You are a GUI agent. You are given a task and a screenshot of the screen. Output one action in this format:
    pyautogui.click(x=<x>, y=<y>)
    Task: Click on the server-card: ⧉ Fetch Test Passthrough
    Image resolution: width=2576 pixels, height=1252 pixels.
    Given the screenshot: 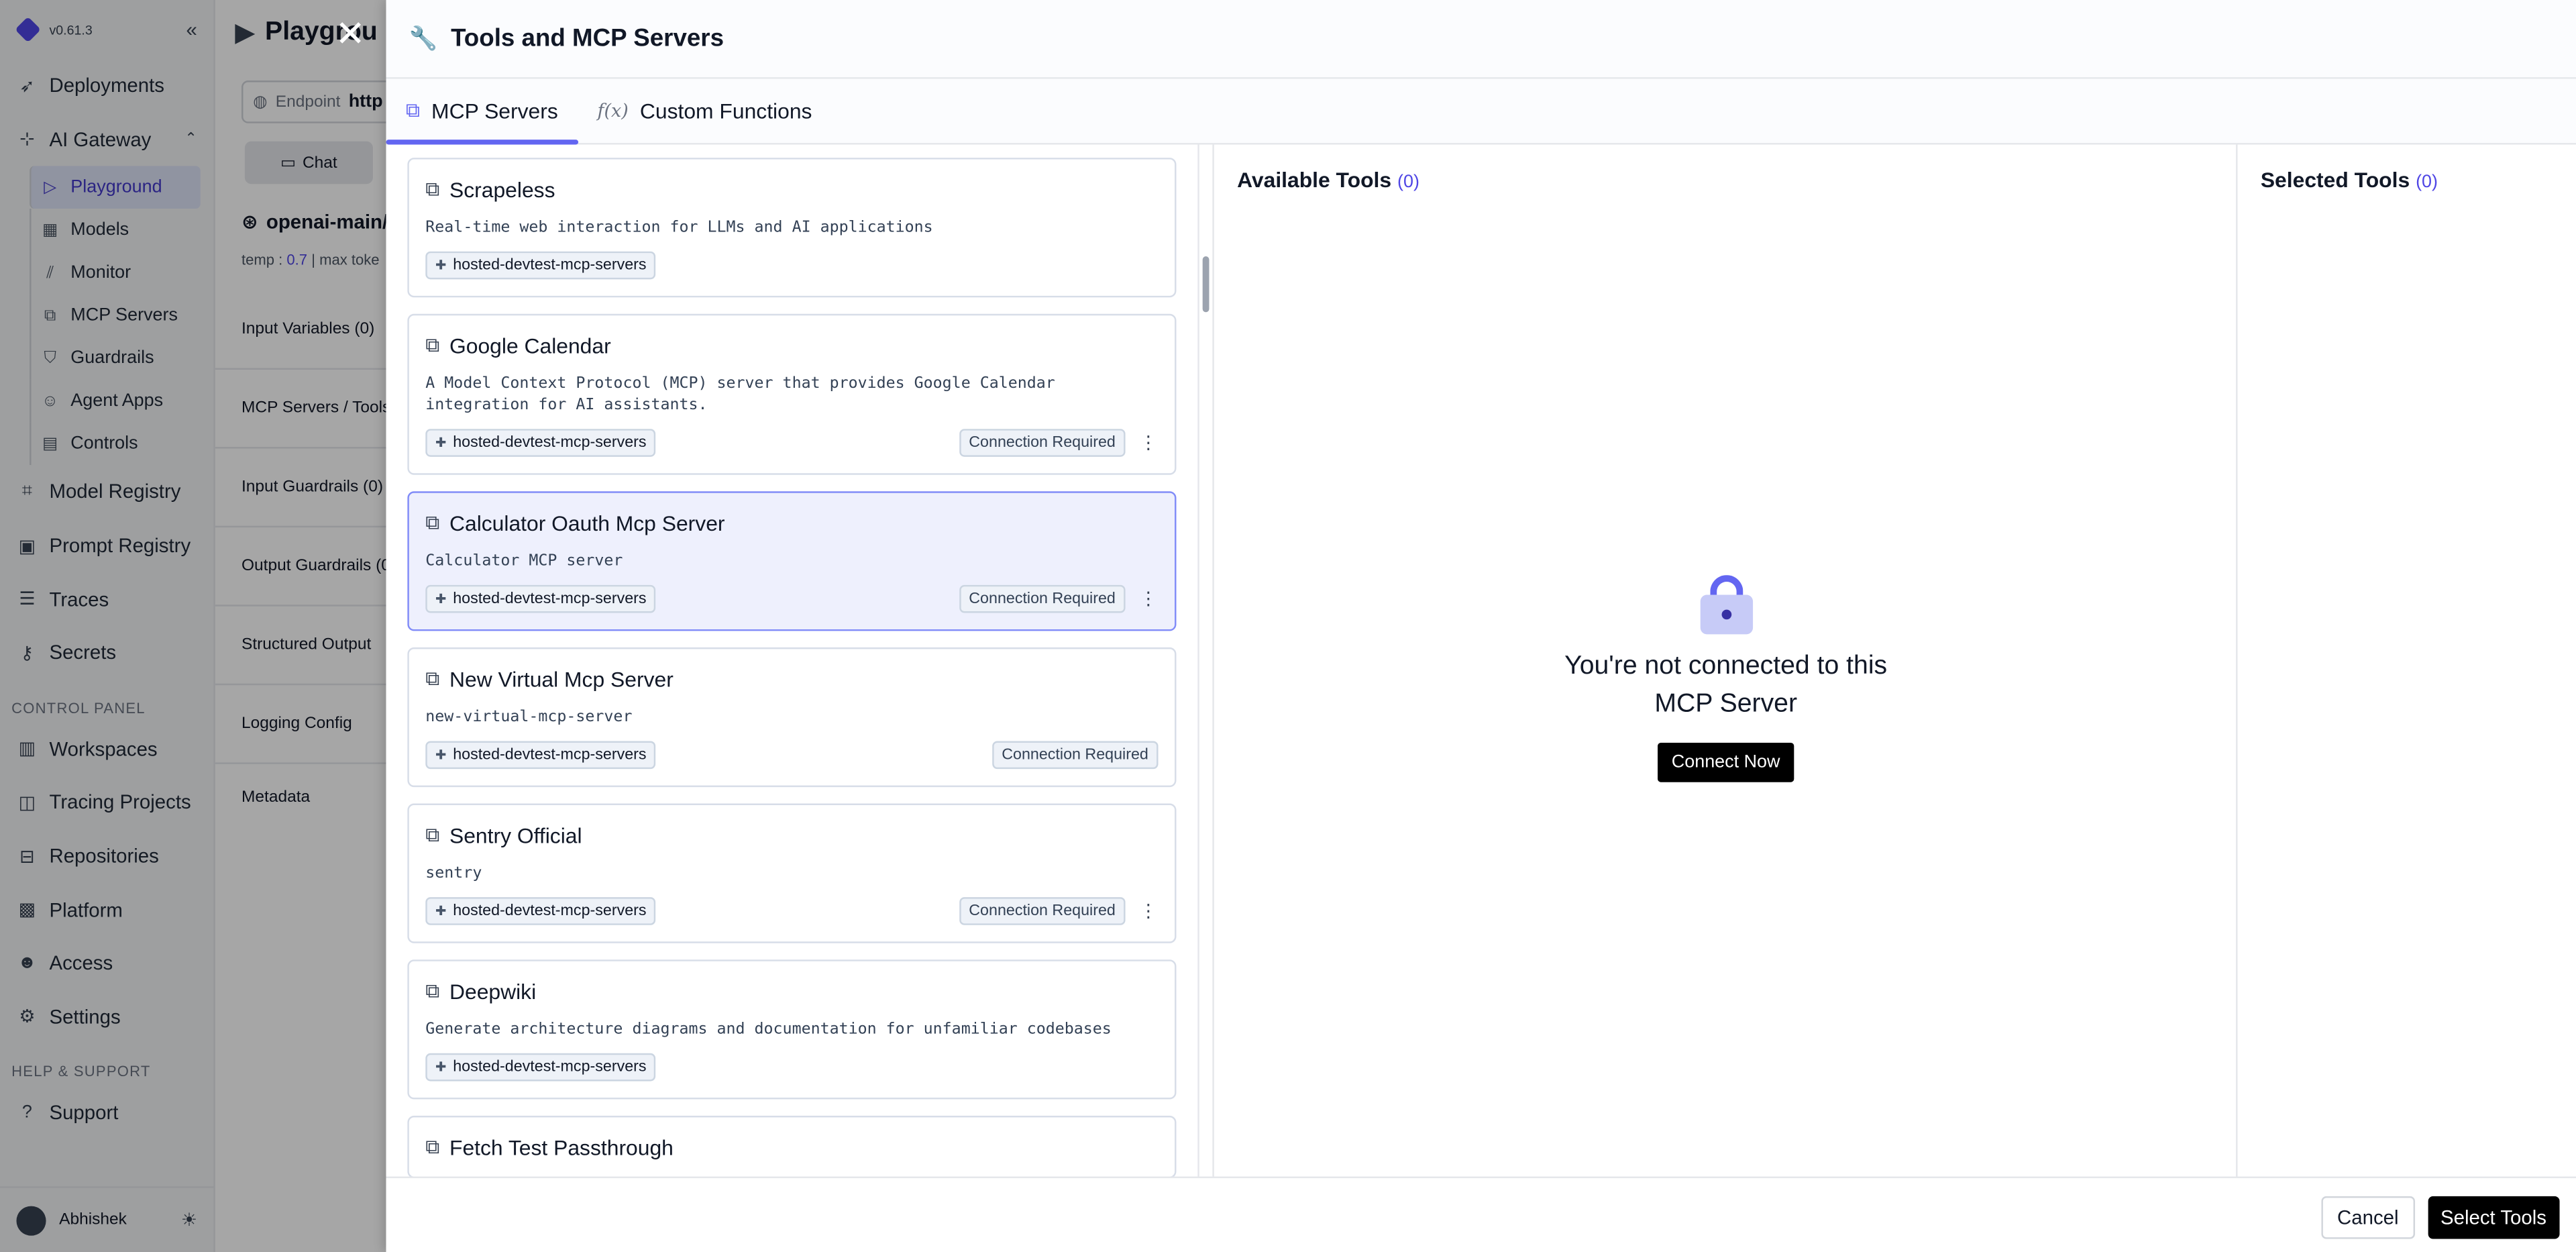 What is the action you would take?
    pyautogui.click(x=792, y=1146)
    